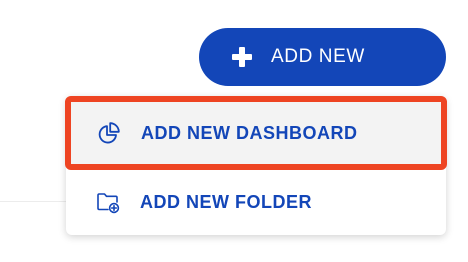 The height and width of the screenshot is (262, 468). Describe the element at coordinates (35, 201) in the screenshot. I see `divider` at that location.